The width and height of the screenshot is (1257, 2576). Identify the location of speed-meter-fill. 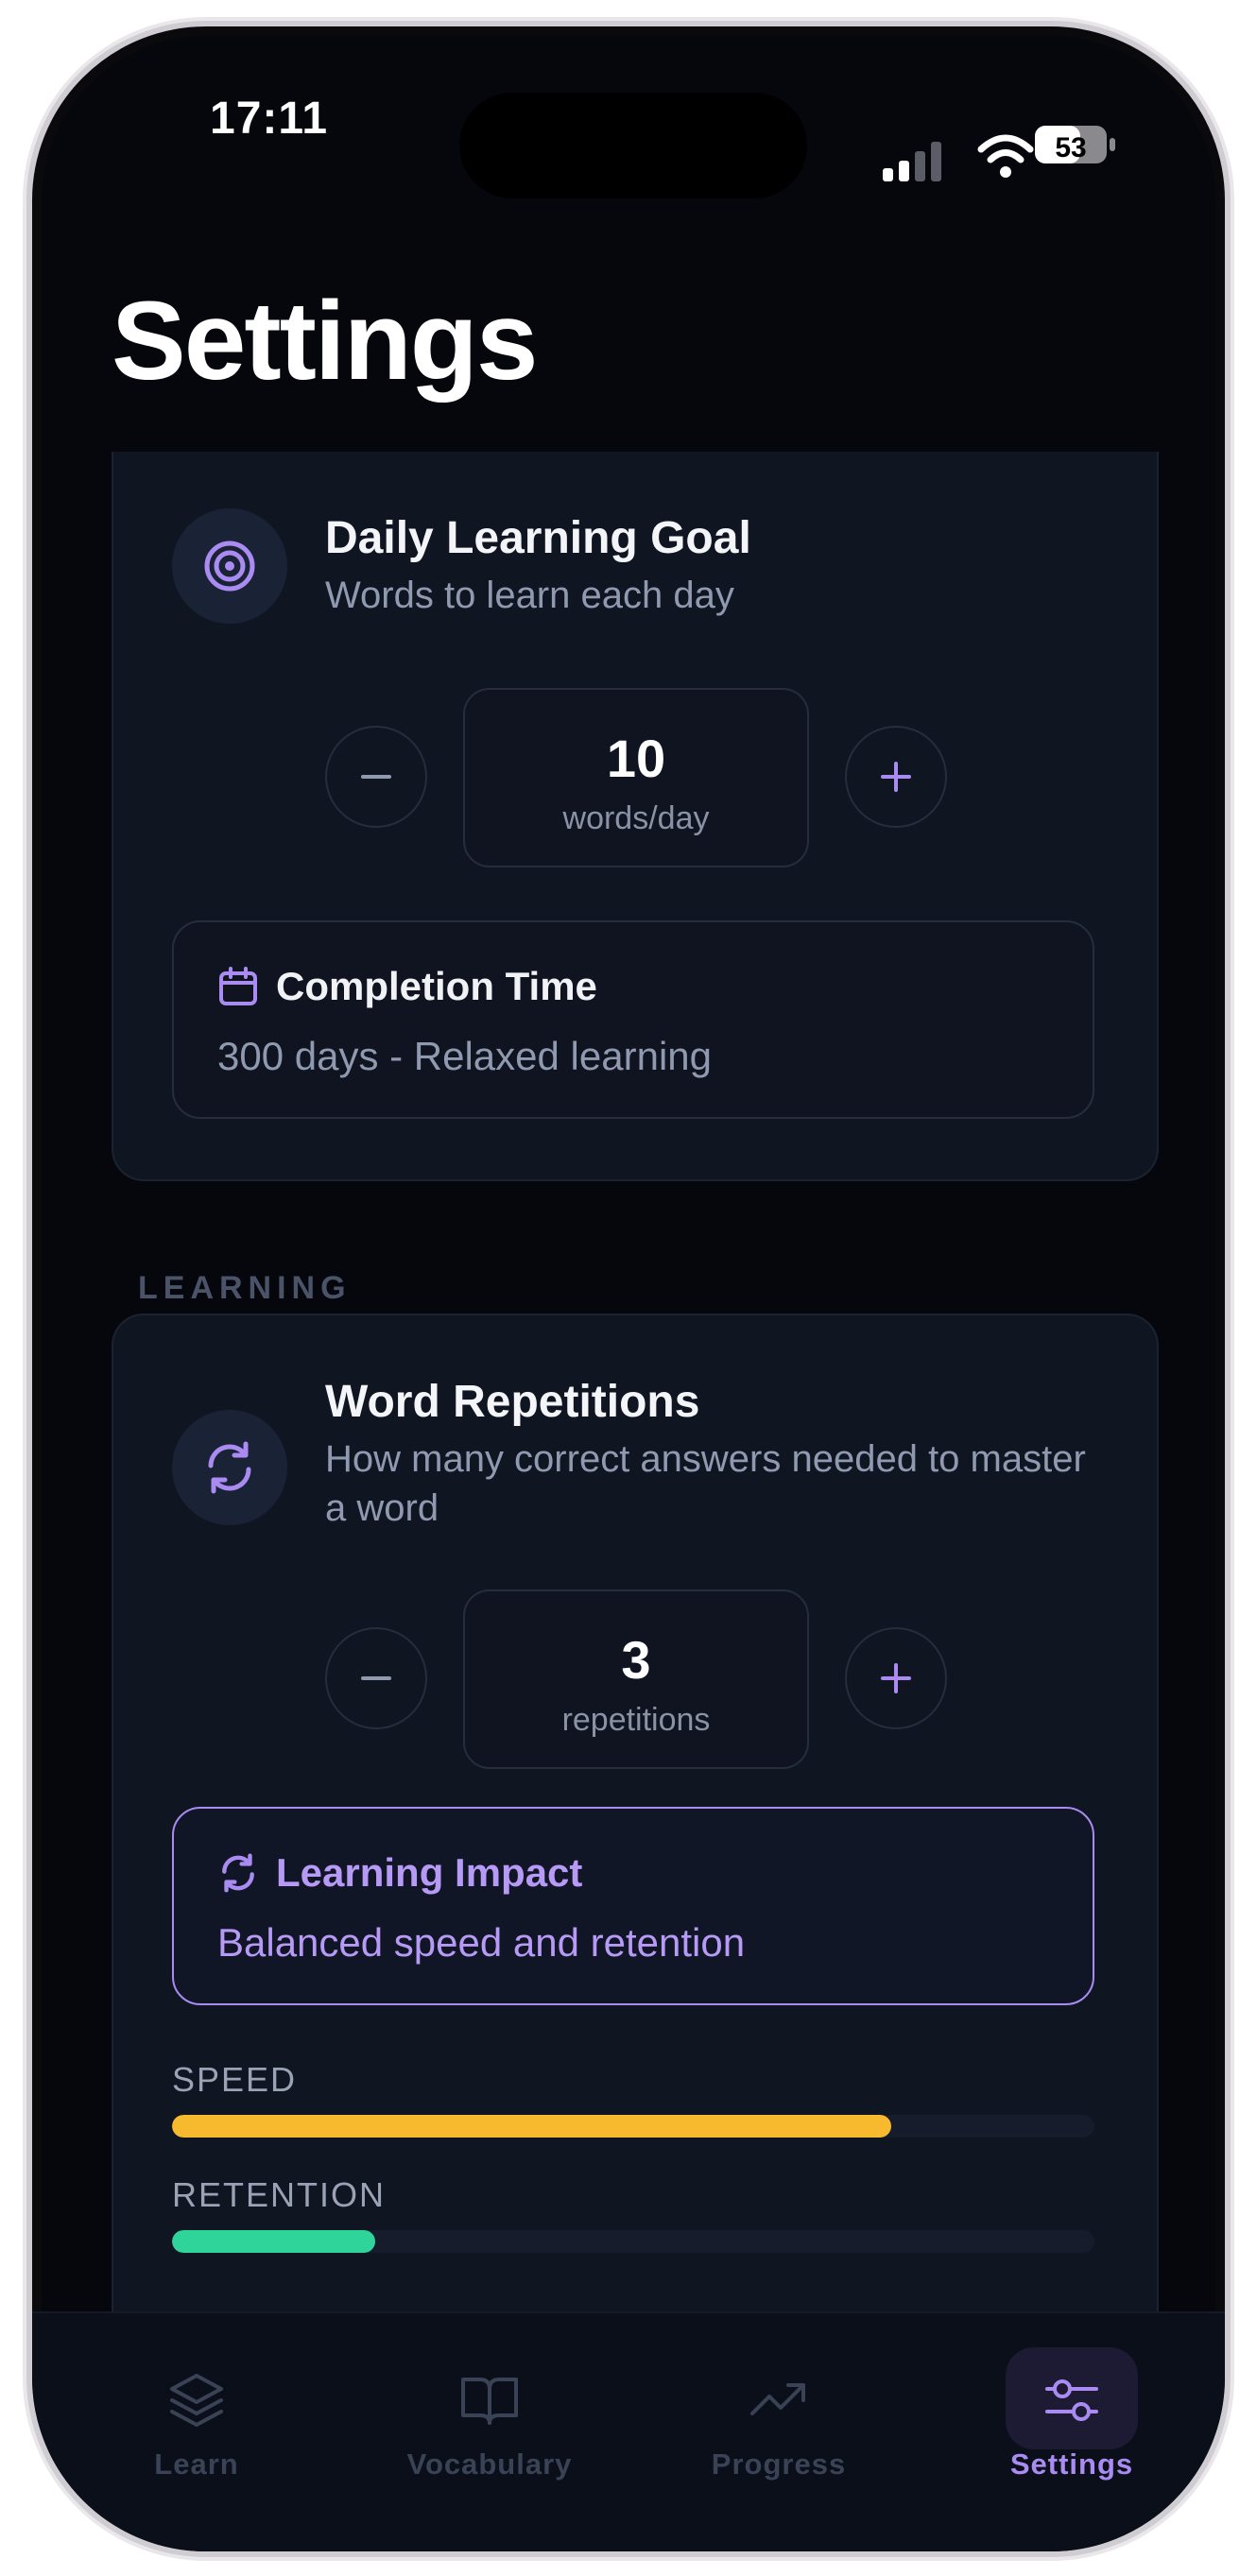
(532, 2126).